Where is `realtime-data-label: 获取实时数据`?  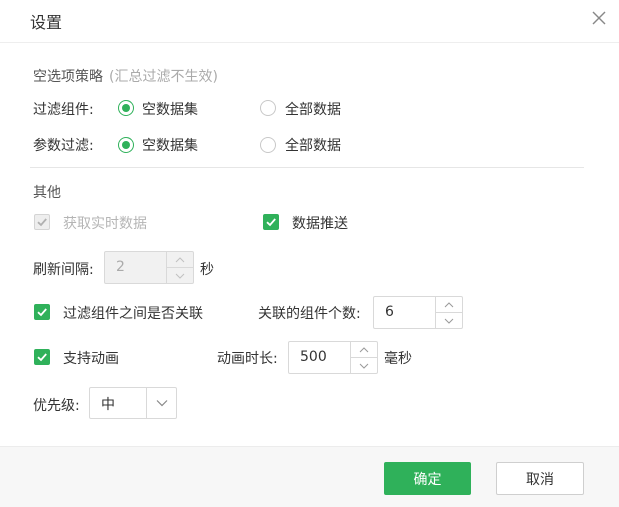
realtime-data-label: 获取实时数据 is located at coordinates (105, 224).